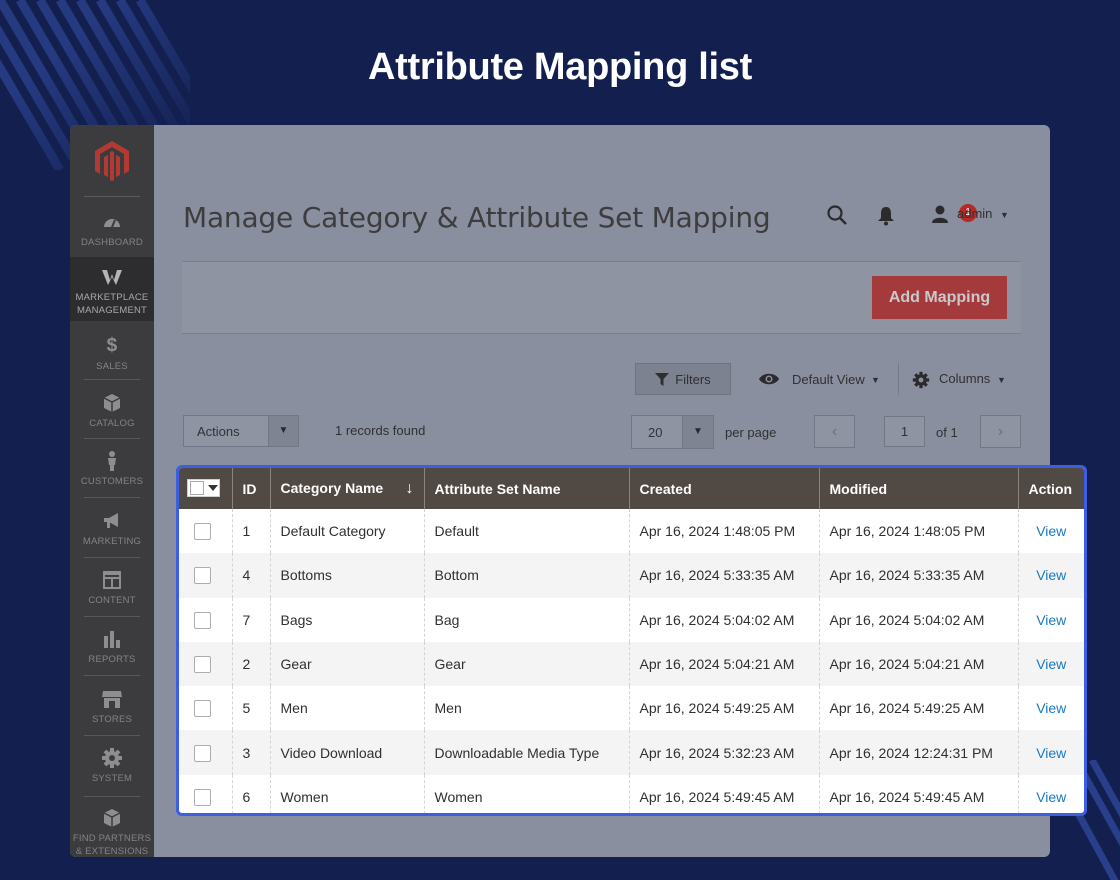  Describe the element at coordinates (112, 845) in the screenshot. I see `sidebar-item-label: FIND PARTNERS & EXTENSIONS` at that location.